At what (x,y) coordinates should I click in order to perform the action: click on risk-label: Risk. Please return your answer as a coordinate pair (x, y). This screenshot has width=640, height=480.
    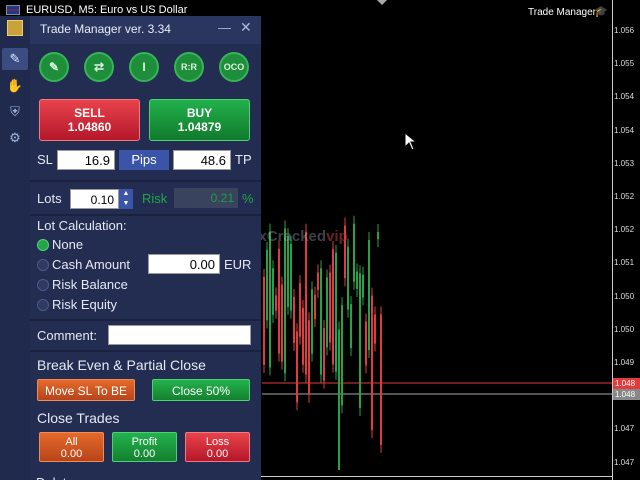
    Looking at the image, I should click on (155, 198).